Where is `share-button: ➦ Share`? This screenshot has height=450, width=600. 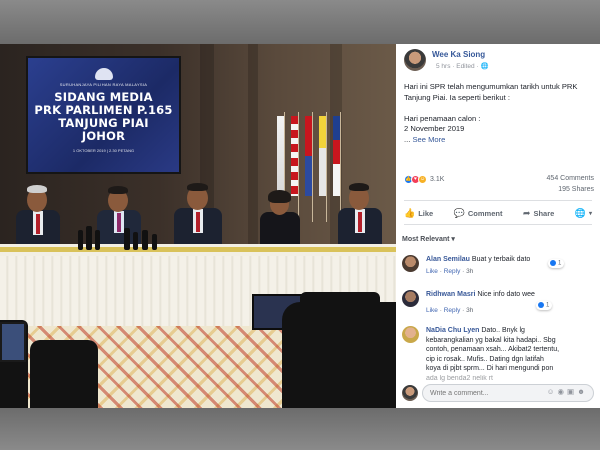
share-button: ➦ Share is located at coordinates (538, 213).